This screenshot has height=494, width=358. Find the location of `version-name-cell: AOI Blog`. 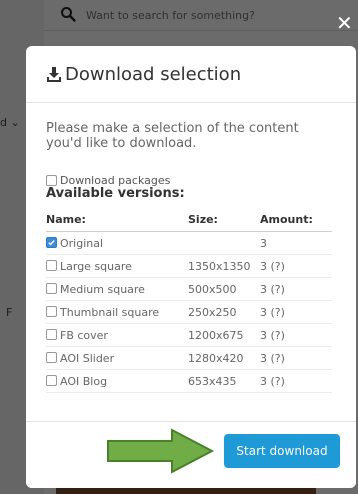

version-name-cell: AOI Blog is located at coordinates (117, 381).